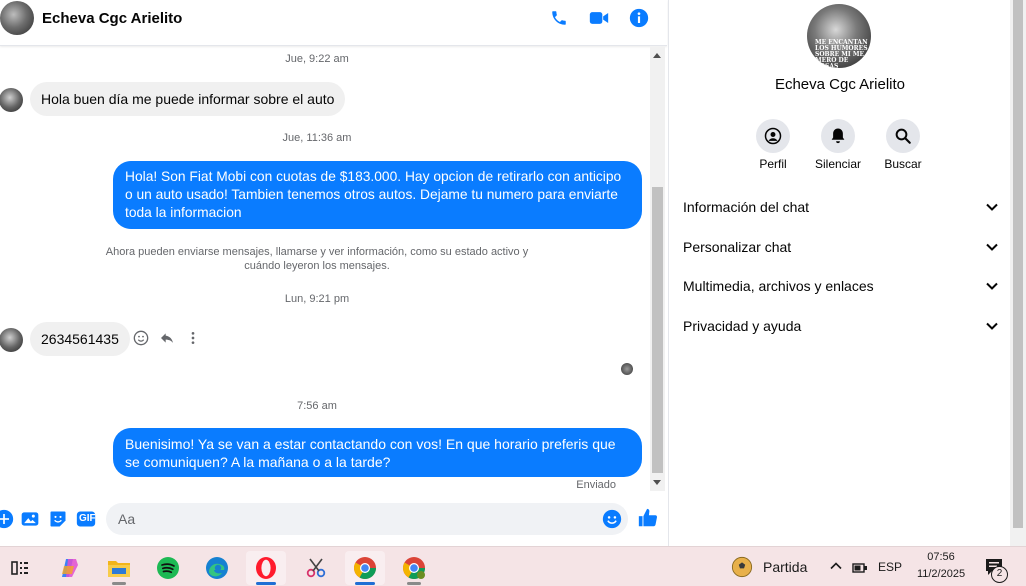 The width and height of the screenshot is (1026, 586). I want to click on sent-status: Enviado, so click(596, 485).